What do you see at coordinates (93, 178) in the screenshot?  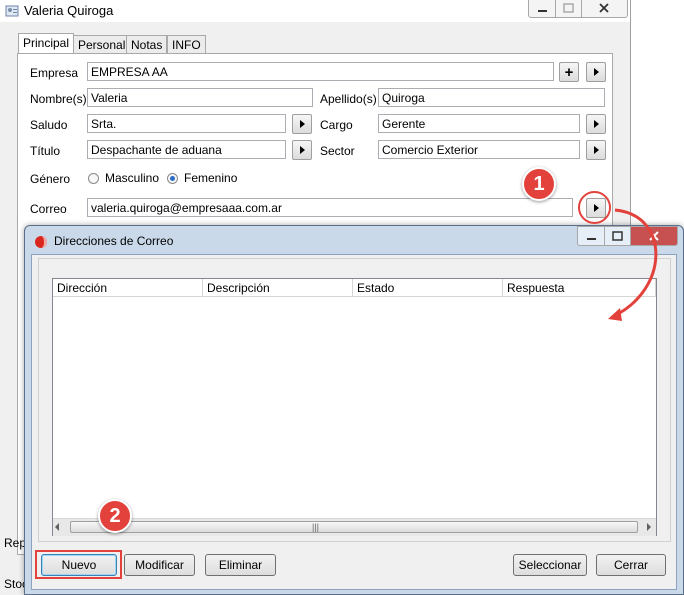 I see `masculino-radio` at bounding box center [93, 178].